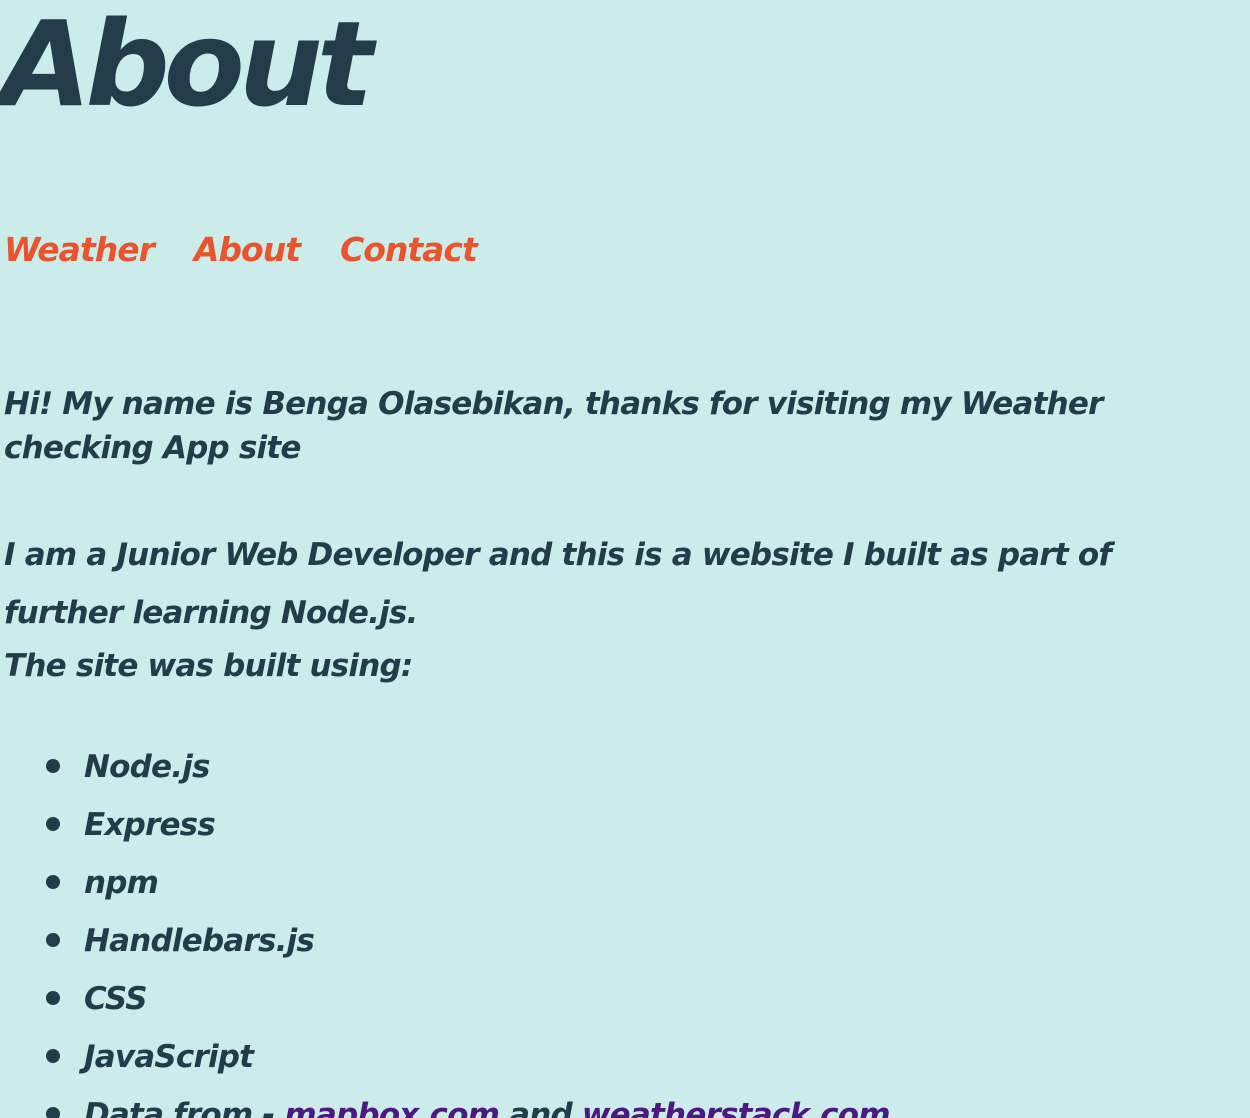 Image resolution: width=1250 pixels, height=1118 pixels. I want to click on main-nav: Weather About Contact, so click(241, 249).